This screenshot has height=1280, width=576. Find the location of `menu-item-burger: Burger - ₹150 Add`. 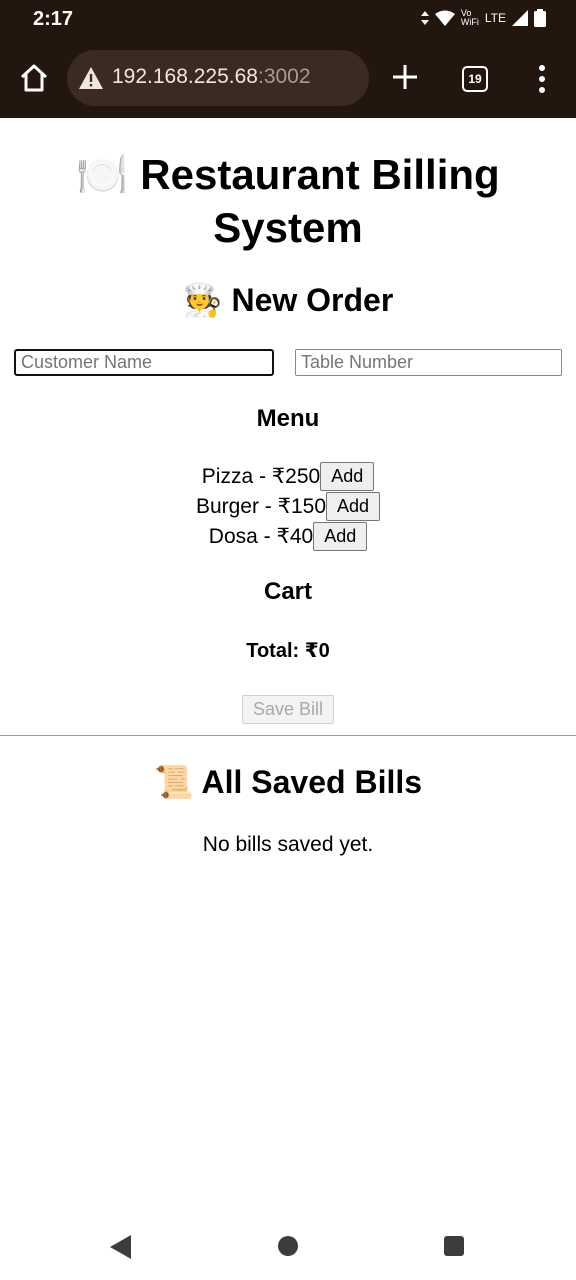

menu-item-burger: Burger - ₹150 Add is located at coordinates (288, 506).